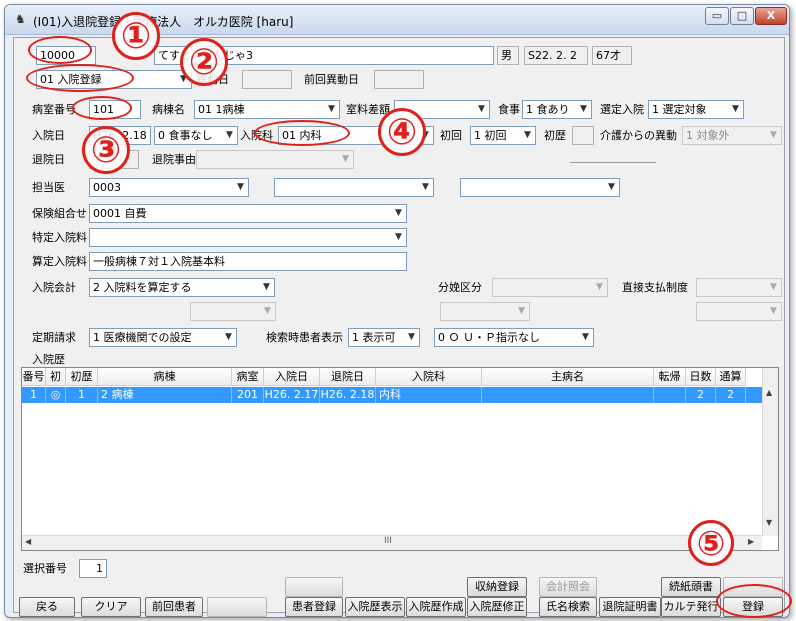  I want to click on scroll-down-icon: ▼, so click(769, 522).